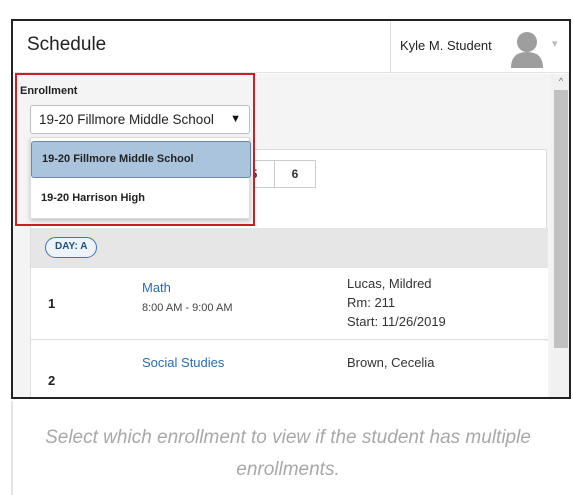 This screenshot has width=573, height=495. I want to click on page-title: Schedule, so click(67, 44).